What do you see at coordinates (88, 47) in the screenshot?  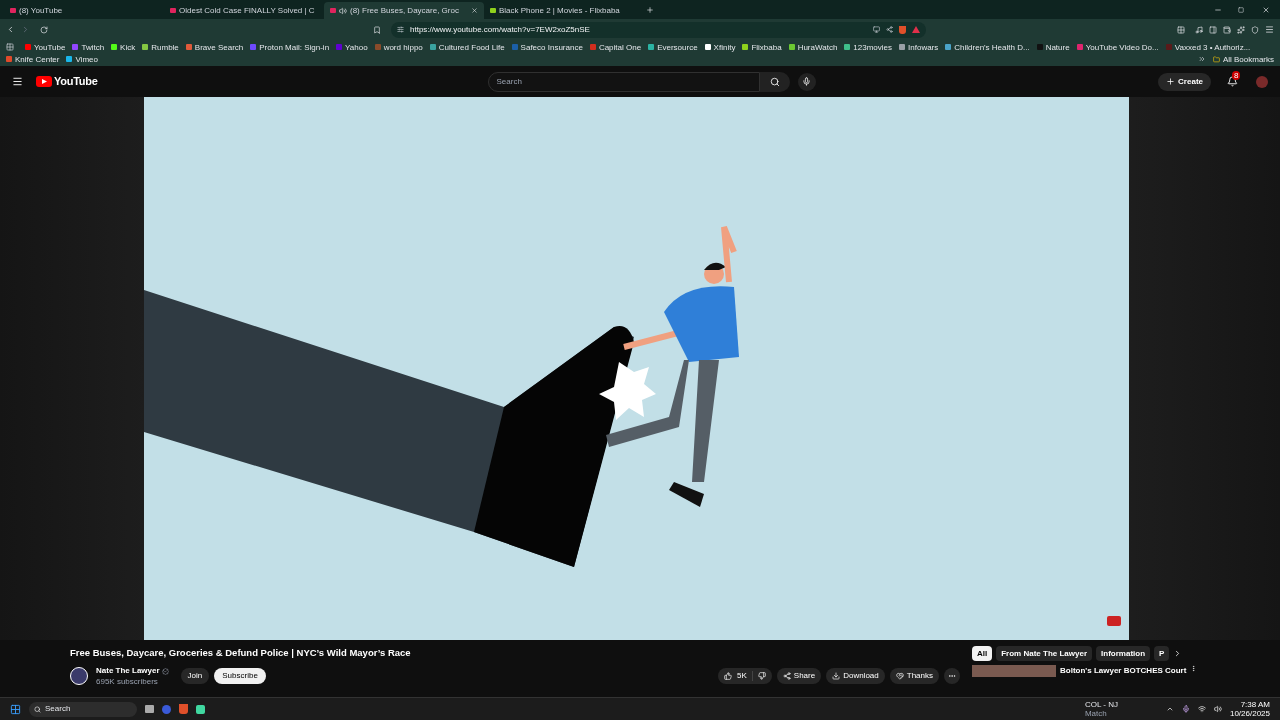 I see `bookmark-item: Twitch` at bounding box center [88, 47].